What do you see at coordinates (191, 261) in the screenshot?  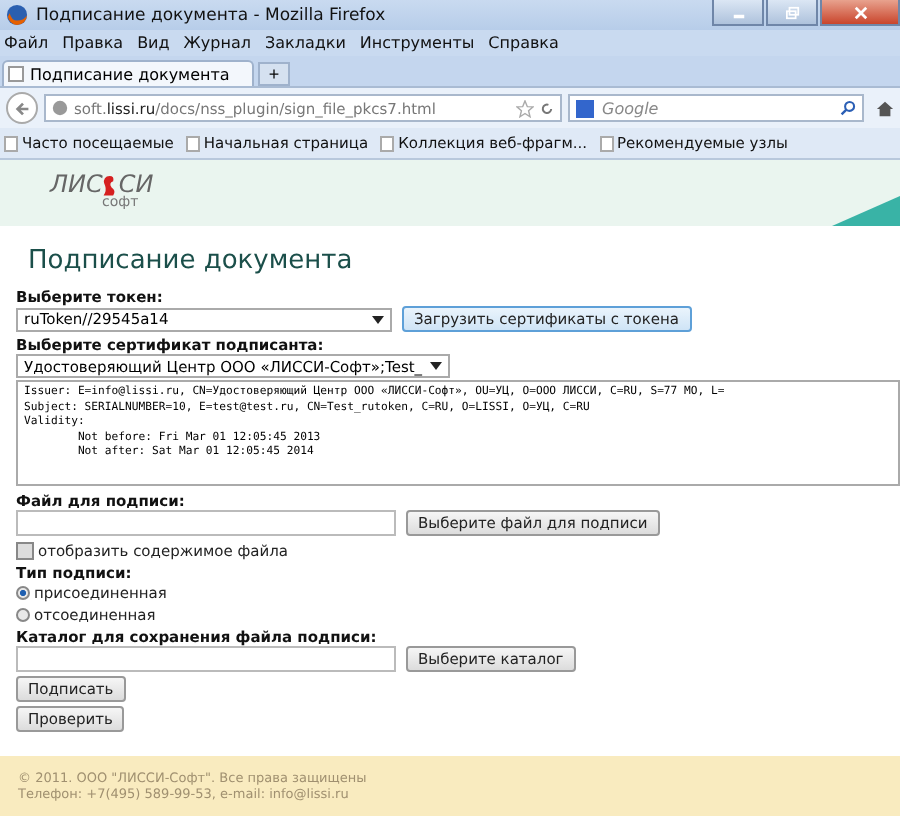 I see `page-heading: Подписание документа` at bounding box center [191, 261].